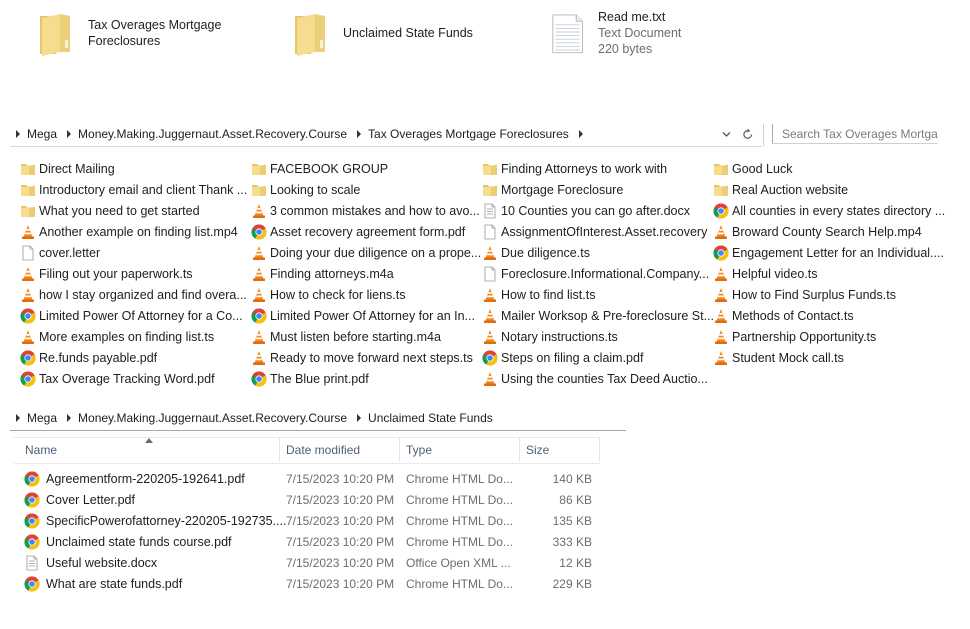  Describe the element at coordinates (537, 450) in the screenshot. I see `column-header-size: Size` at that location.